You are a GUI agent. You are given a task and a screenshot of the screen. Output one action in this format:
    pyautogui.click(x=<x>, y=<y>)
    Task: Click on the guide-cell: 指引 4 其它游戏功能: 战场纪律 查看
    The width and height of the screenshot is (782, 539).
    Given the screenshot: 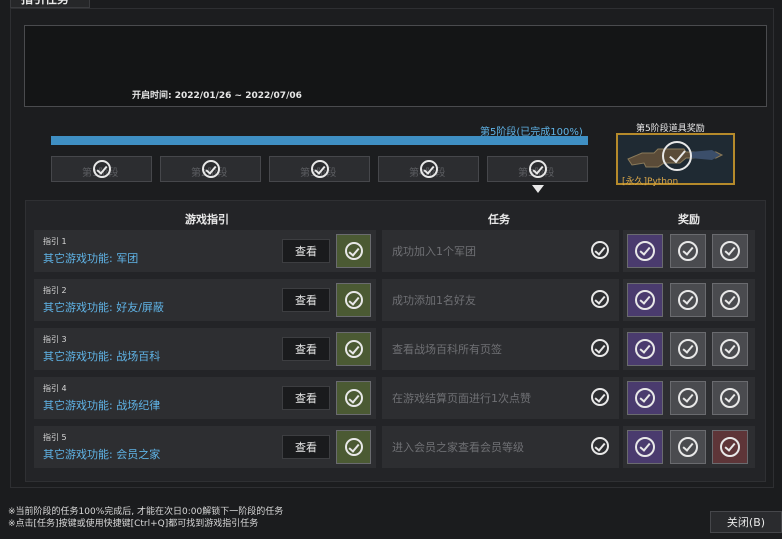 What is the action you would take?
    pyautogui.click(x=205, y=398)
    